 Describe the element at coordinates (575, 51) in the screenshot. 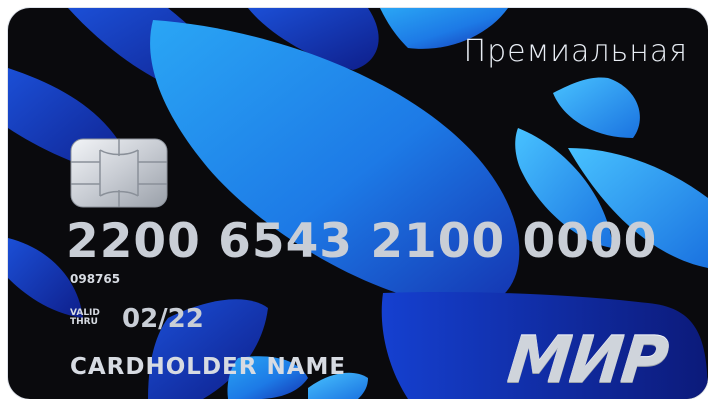

I see `card-tier-label: Премиальная` at that location.